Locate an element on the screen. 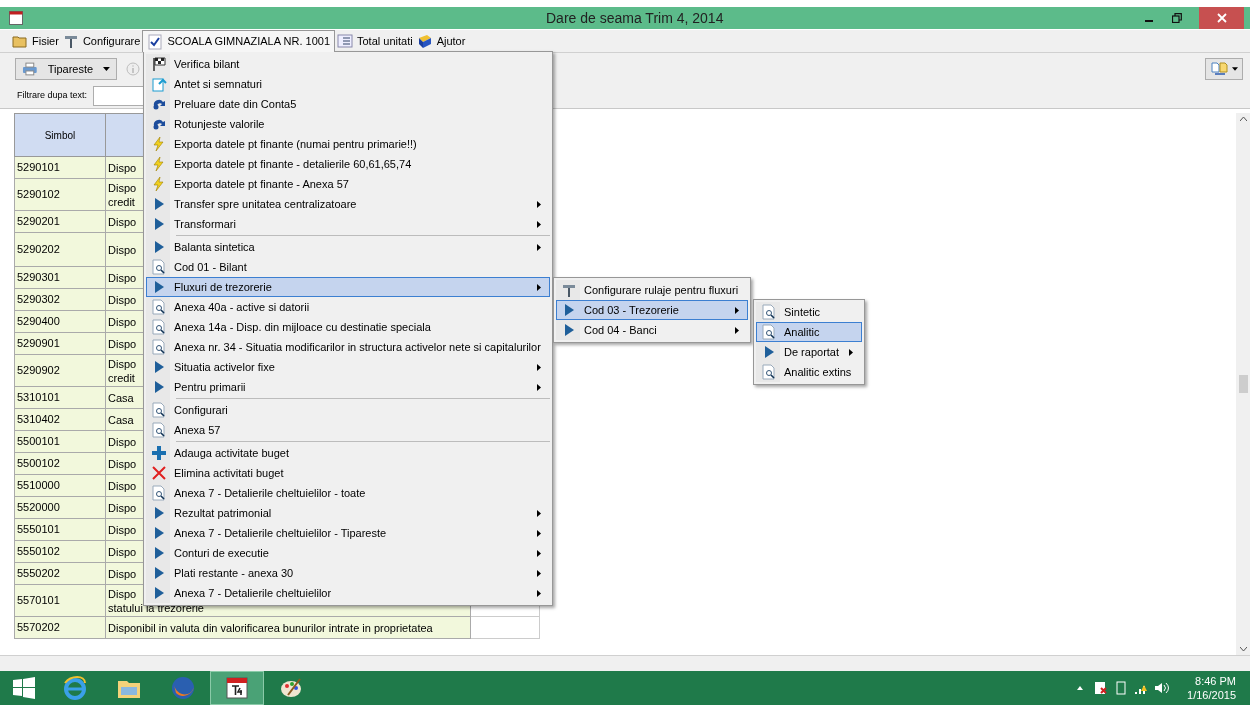 This screenshot has height=705, width=1250. table-cell: 5520000 is located at coordinates (60, 508).